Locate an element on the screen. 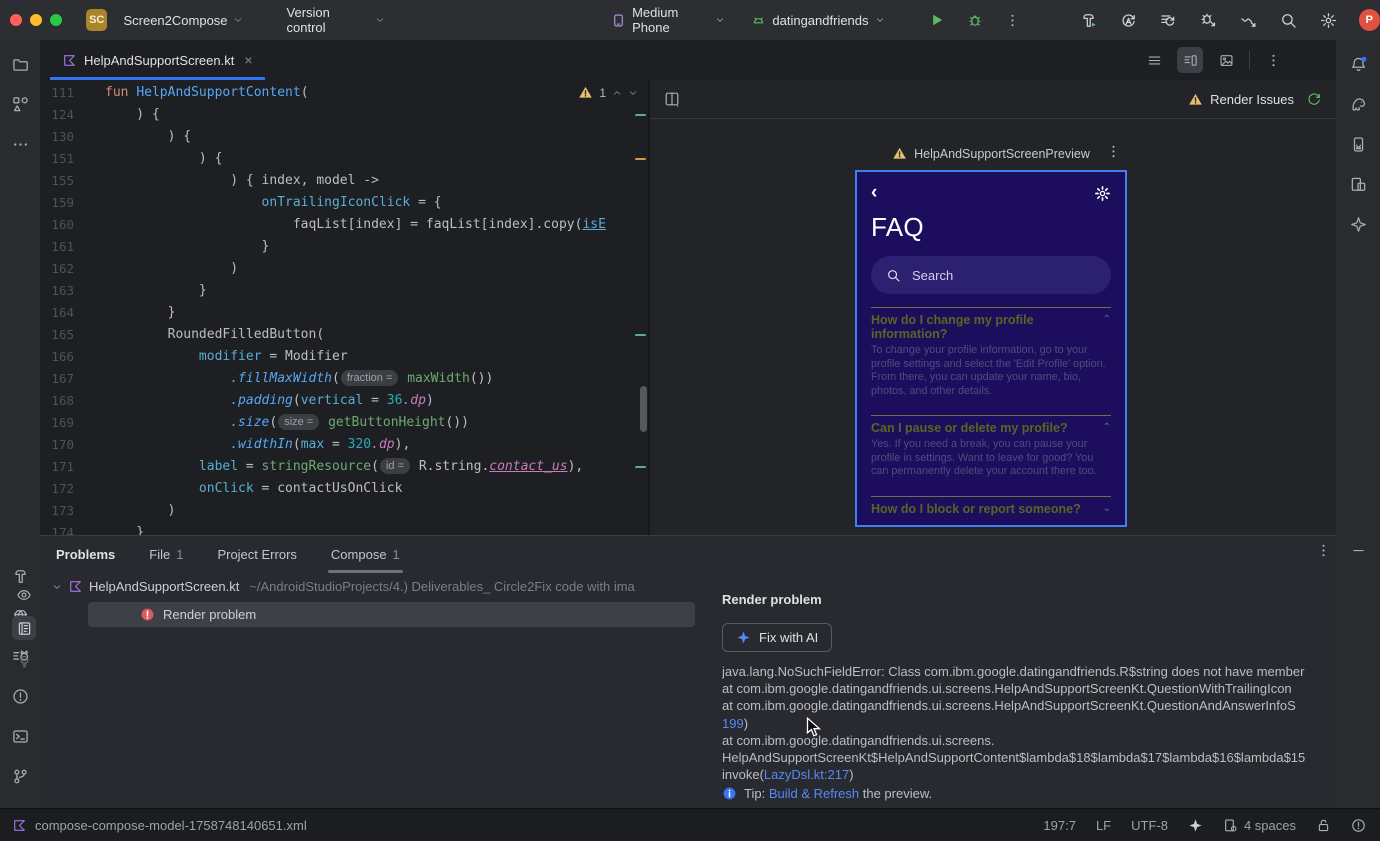 The height and width of the screenshot is (841, 1380). code-line: 163 } is located at coordinates (344, 291).